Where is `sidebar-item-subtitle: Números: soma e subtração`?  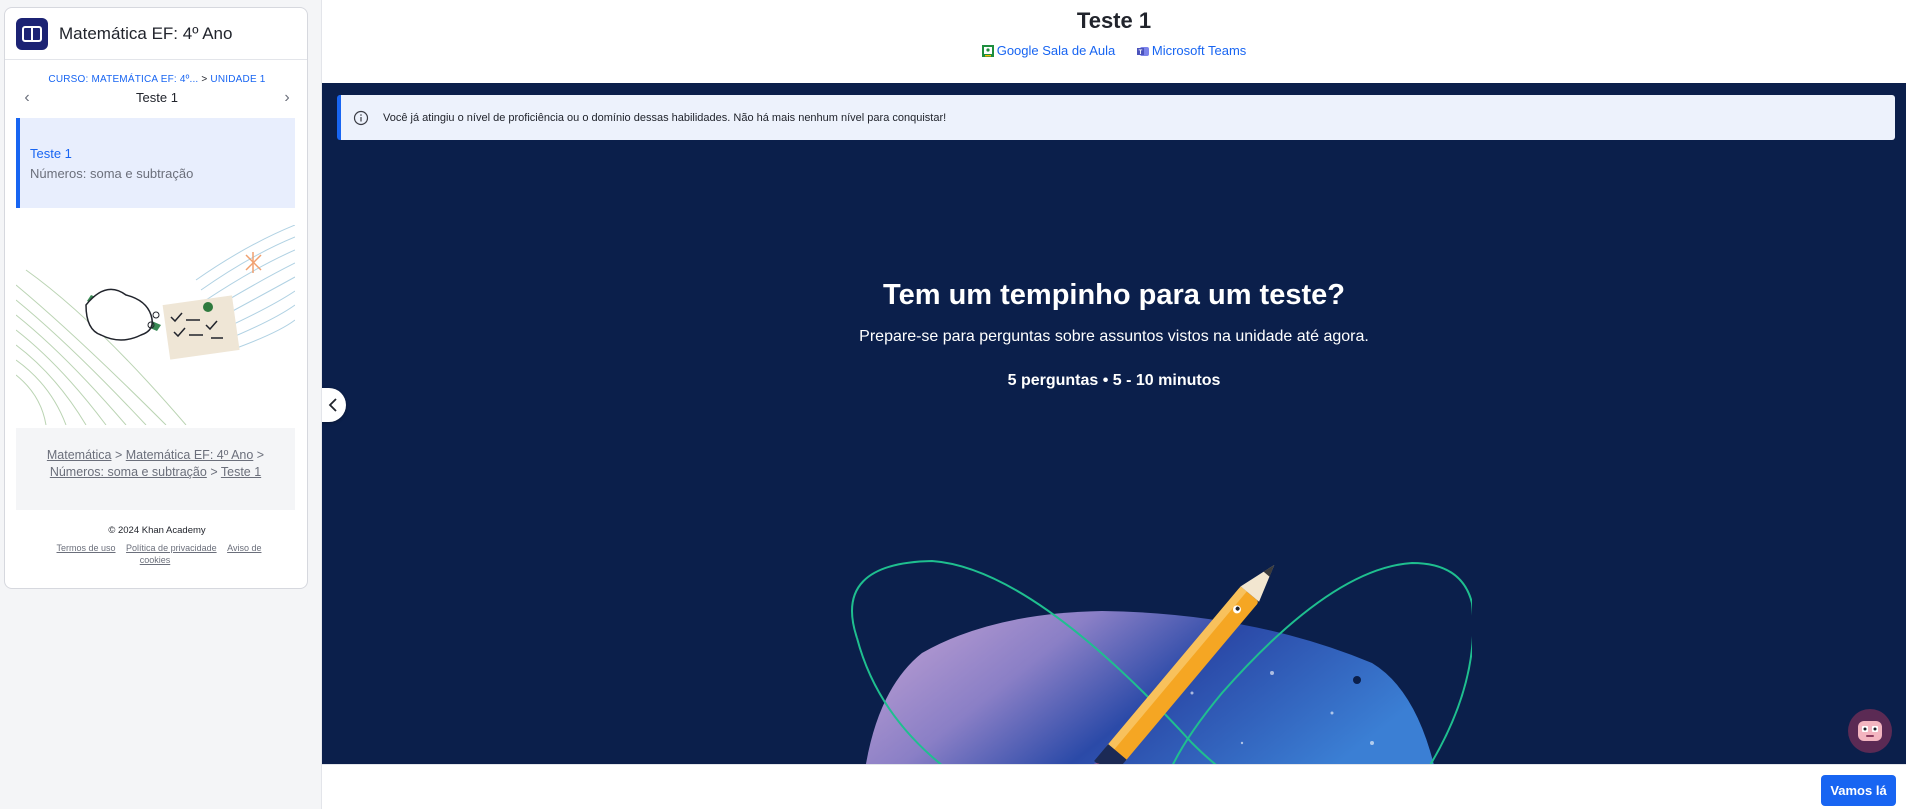
sidebar-item-subtitle: Números: soma e subtração is located at coordinates (112, 173).